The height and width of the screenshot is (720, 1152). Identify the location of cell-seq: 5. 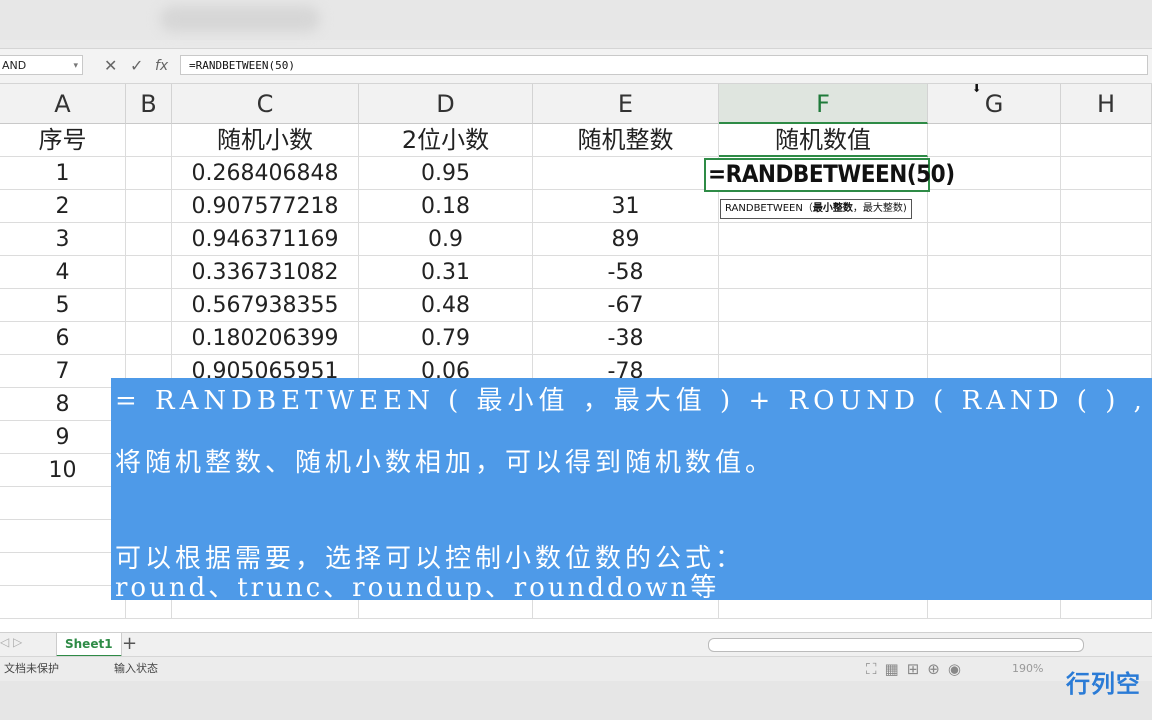
(63, 305).